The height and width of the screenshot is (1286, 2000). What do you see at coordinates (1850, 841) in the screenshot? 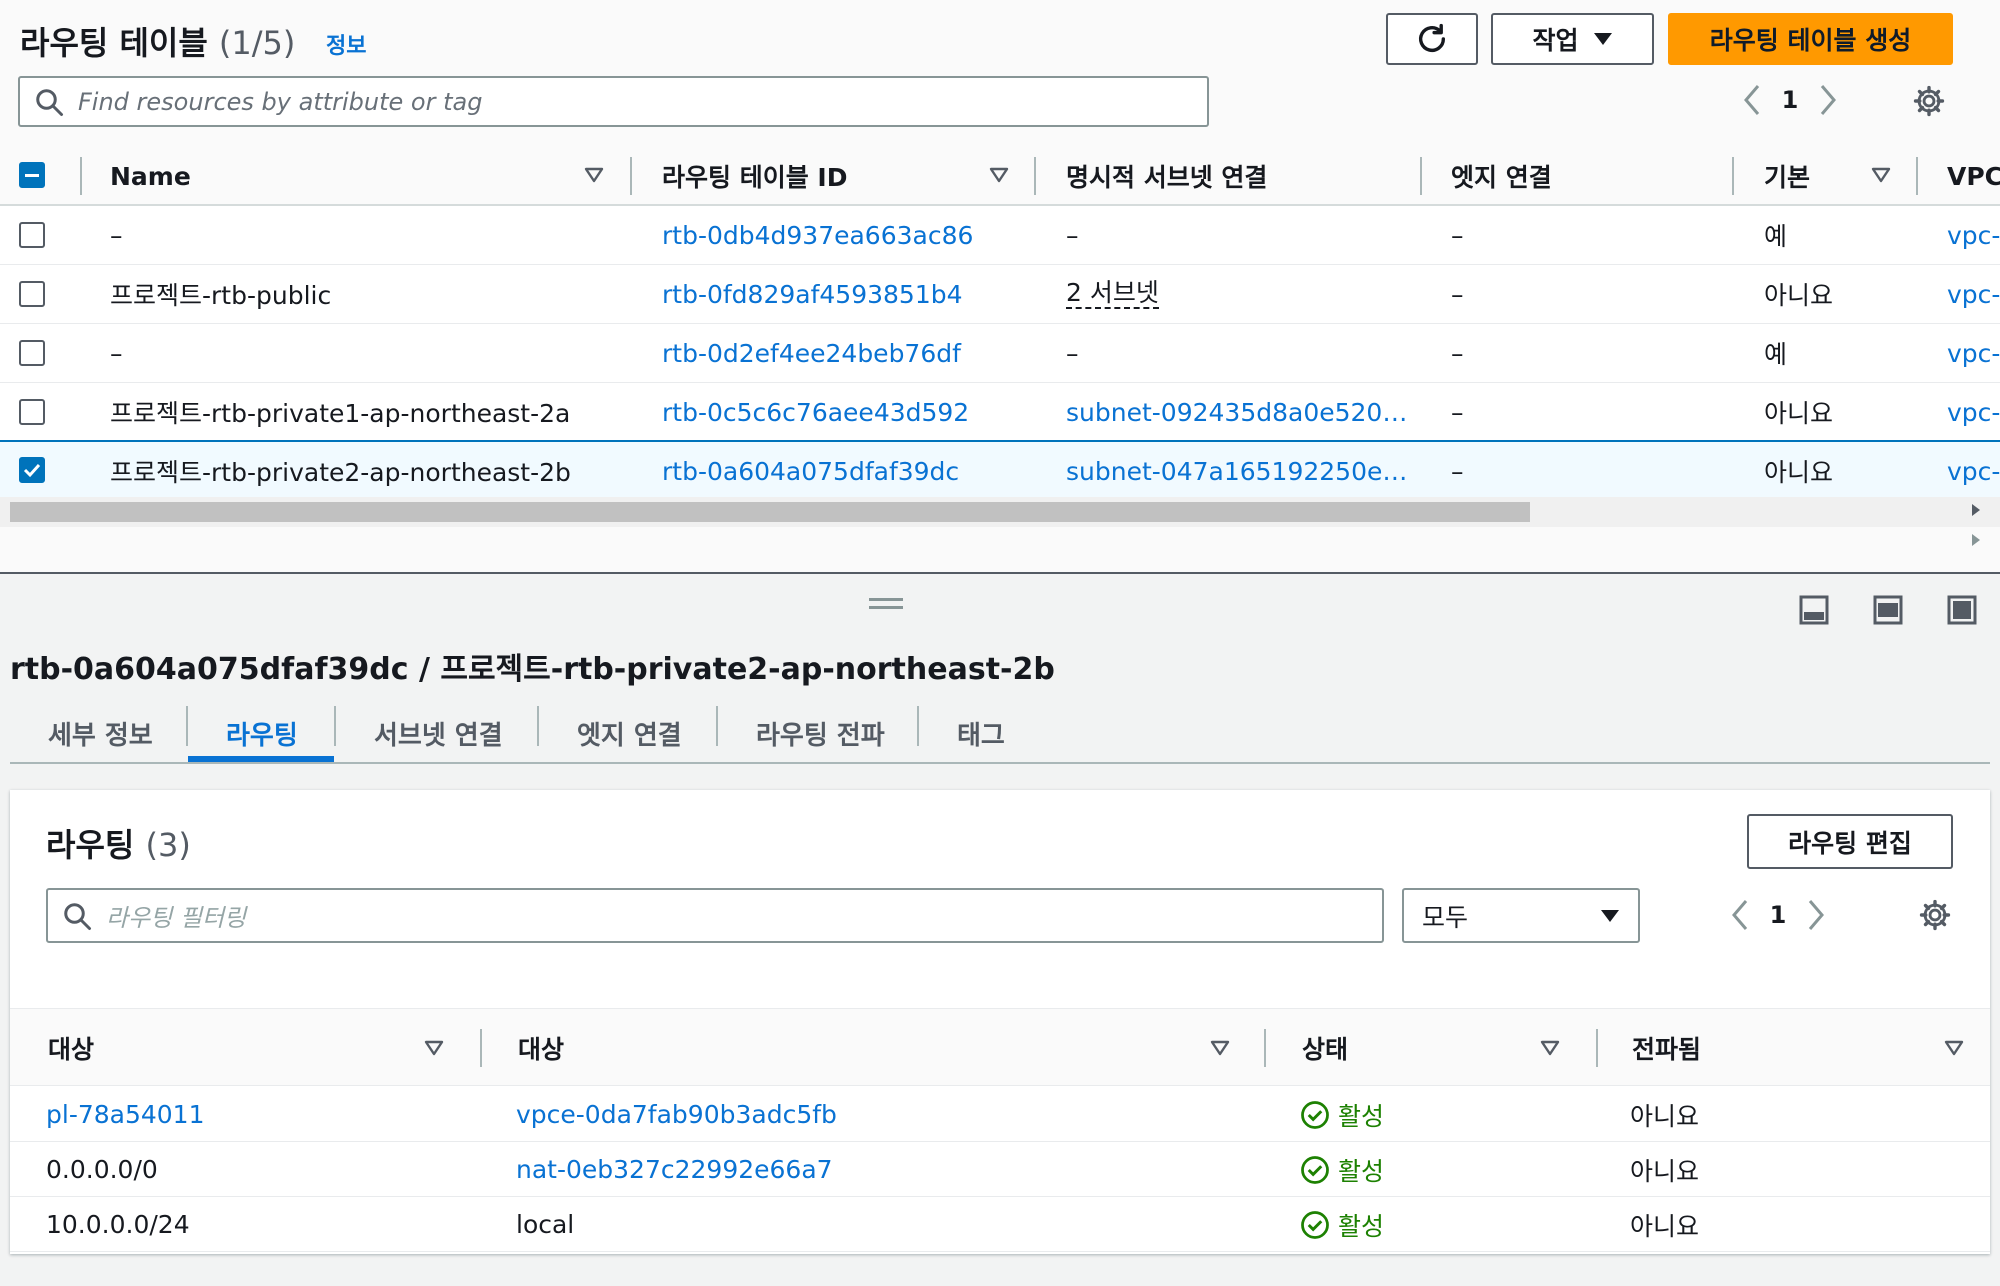
I see `edit-routes-button: 라우팅 편집` at bounding box center [1850, 841].